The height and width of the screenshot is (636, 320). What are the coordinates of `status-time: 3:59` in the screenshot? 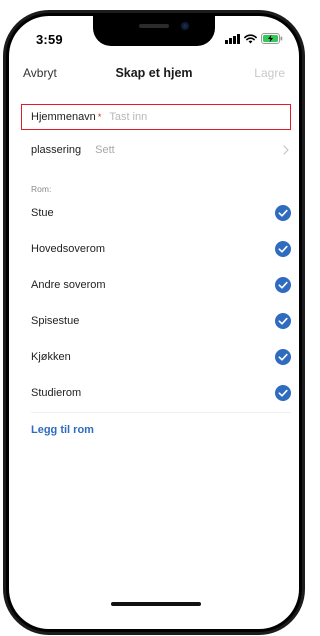 It's located at (49, 39).